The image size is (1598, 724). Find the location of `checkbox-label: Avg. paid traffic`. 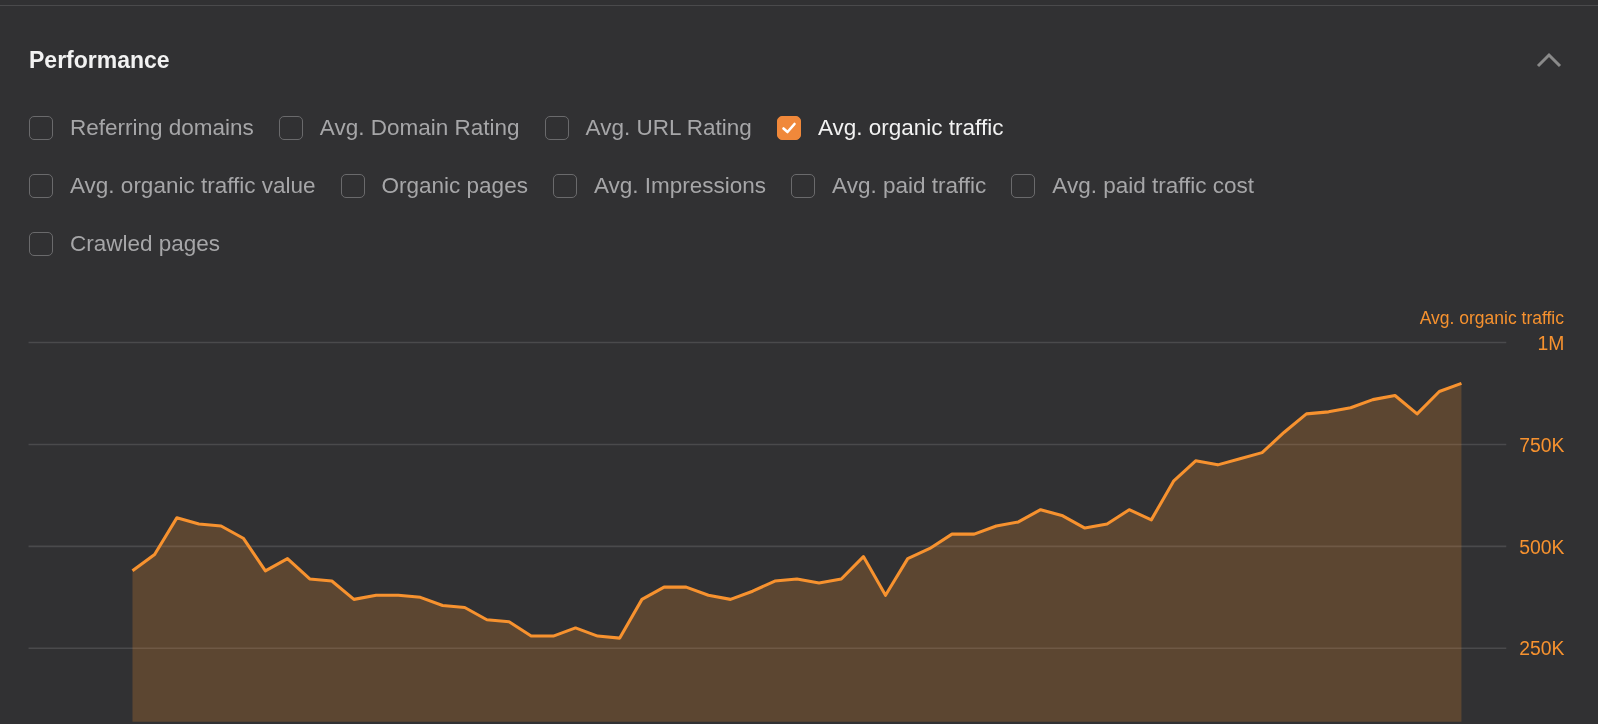

checkbox-label: Avg. paid traffic is located at coordinates (909, 186).